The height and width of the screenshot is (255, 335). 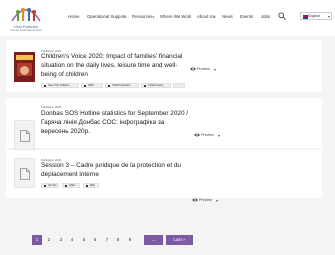 I want to click on language-select: English, so click(x=316, y=16).